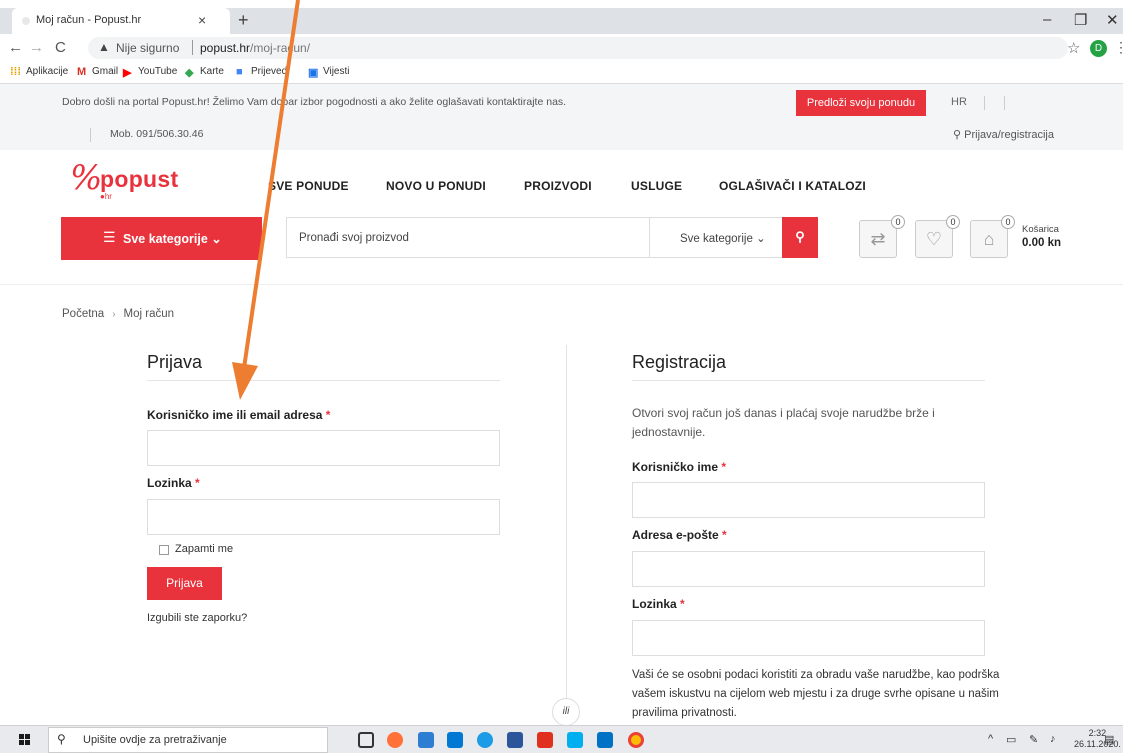 The image size is (1123, 753). What do you see at coordinates (192, 47) in the screenshot?
I see `omnibox-separator` at bounding box center [192, 47].